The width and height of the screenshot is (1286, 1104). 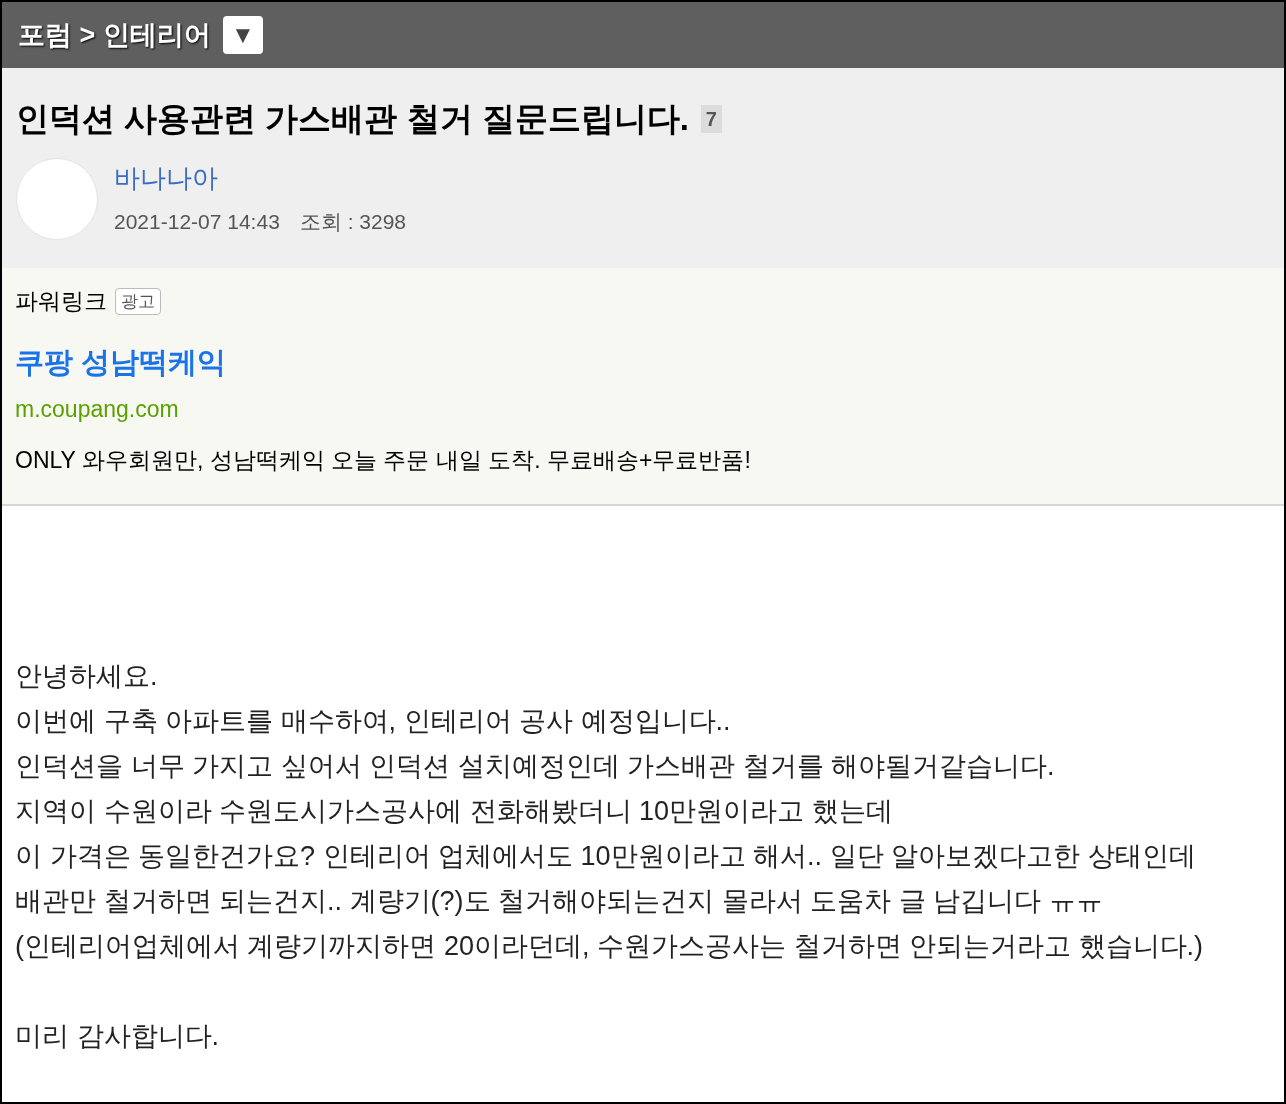 What do you see at coordinates (610, 946) in the screenshot?
I see `body-text: (인테리어업체에서 계량기까지하면 20이라던데, 수원가스공사는 철거하면 안되는거라고 했습니다.)` at bounding box center [610, 946].